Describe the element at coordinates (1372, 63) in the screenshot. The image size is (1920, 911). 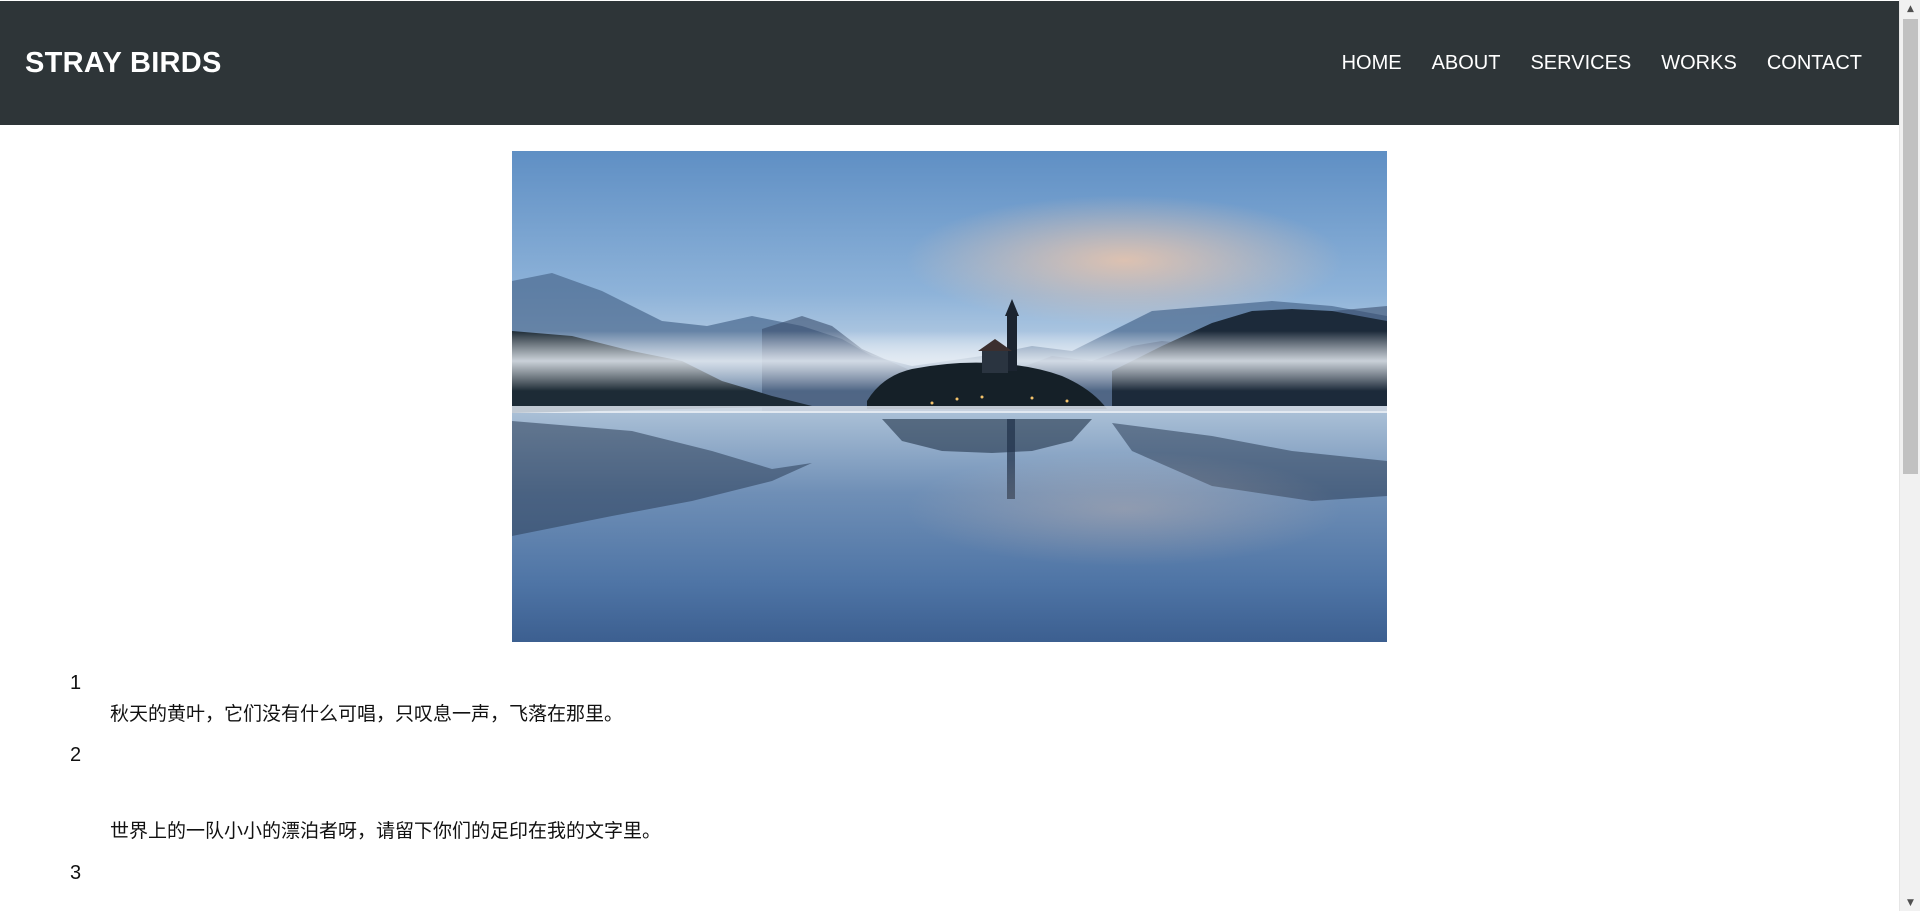
I see `nav-home: HOME` at that location.